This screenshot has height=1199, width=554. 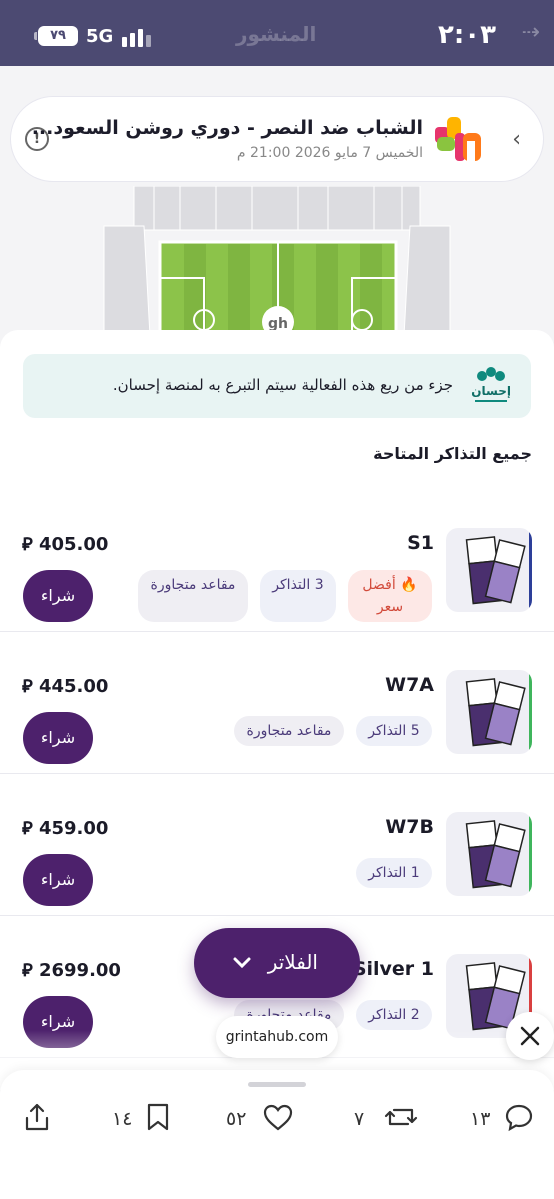 I want to click on signal-icon, so click(x=137, y=37).